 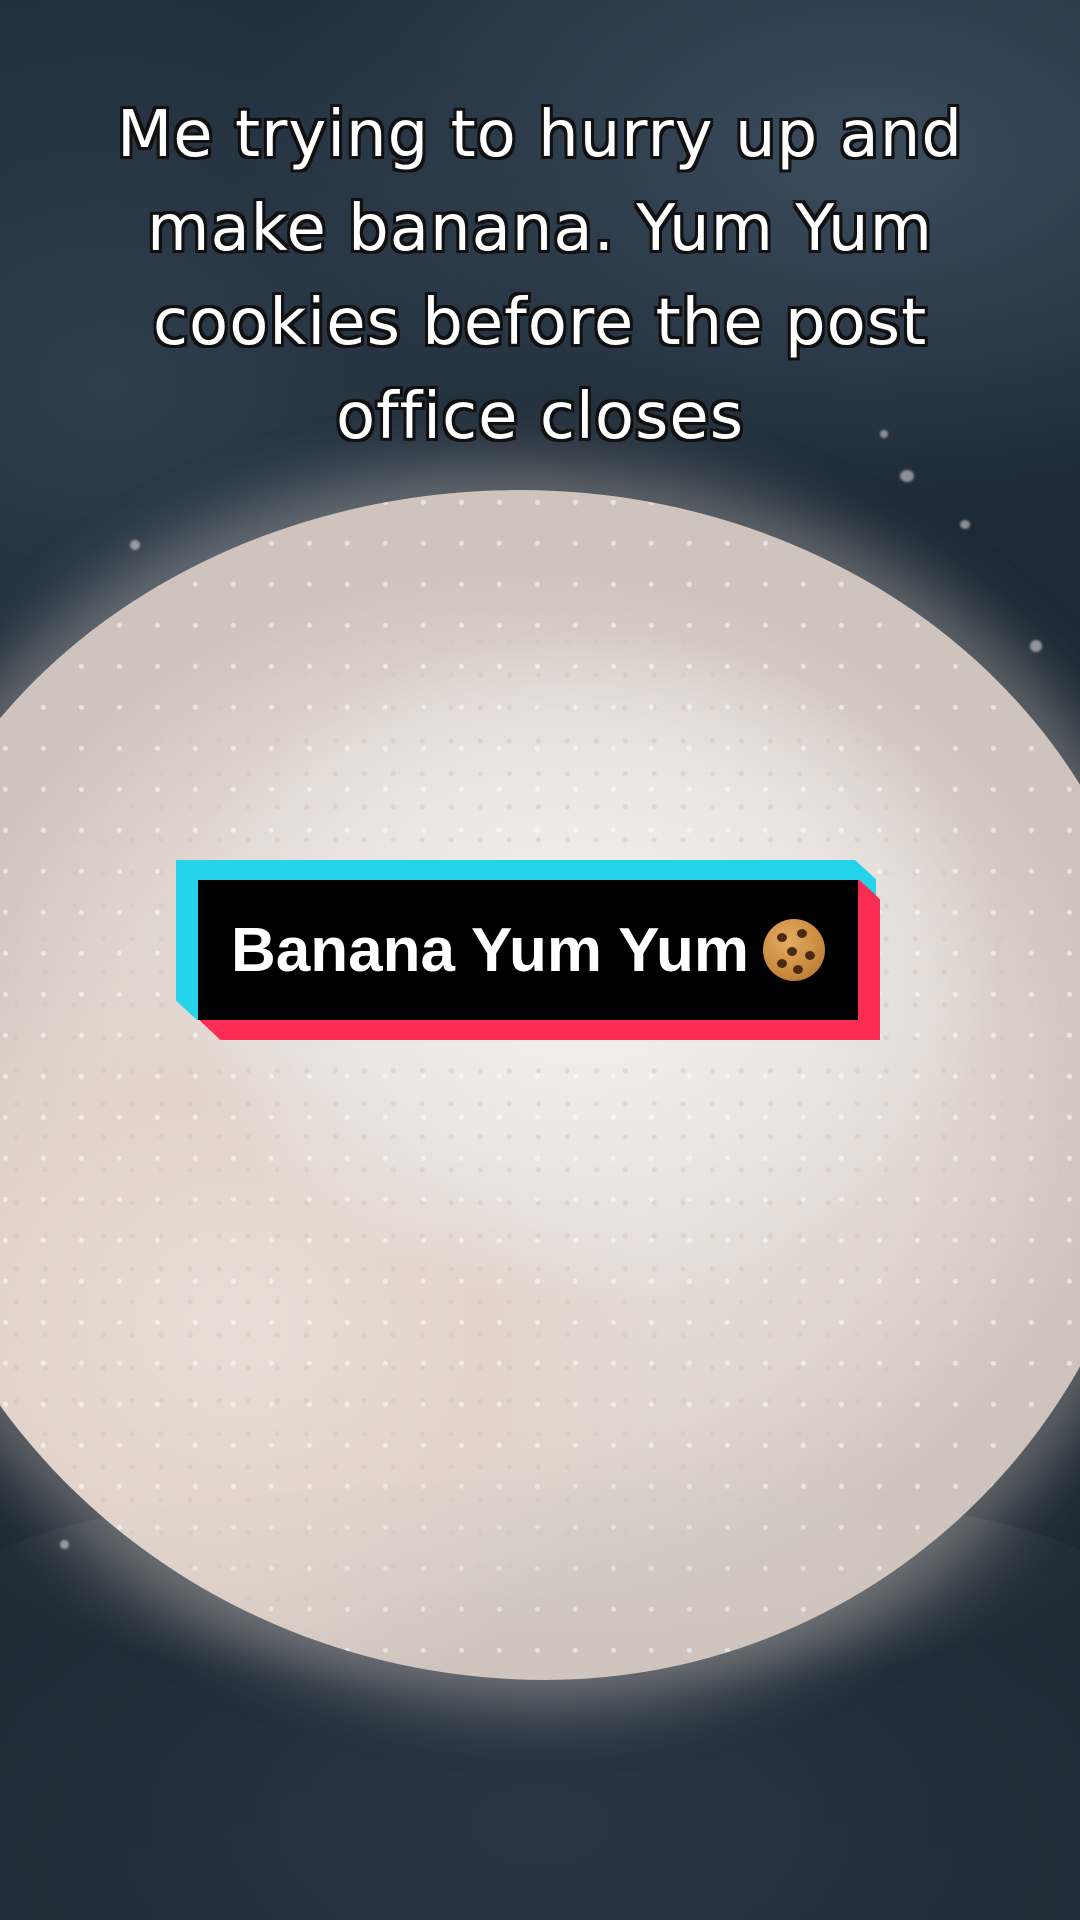 What do you see at coordinates (540, 1590) in the screenshot?
I see `flour-dust-rim` at bounding box center [540, 1590].